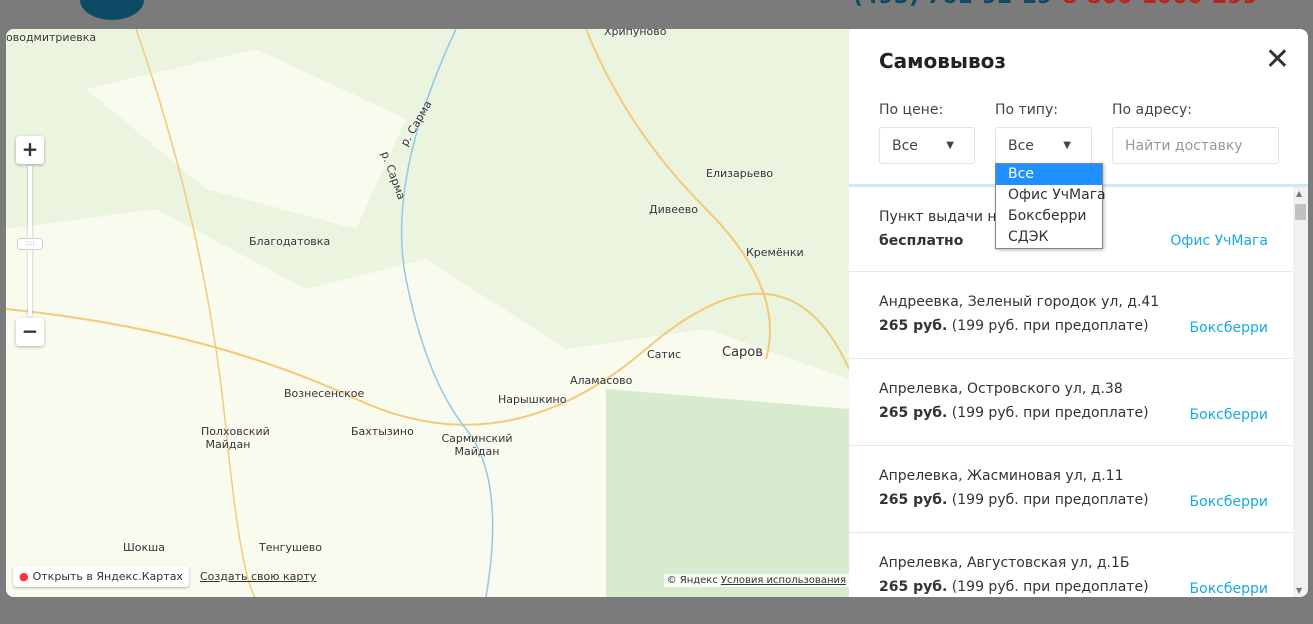 Image resolution: width=1313 pixels, height=624 pixels. What do you see at coordinates (1152, 110) in the screenshot?
I see `address-filter-label: По адресу:` at bounding box center [1152, 110].